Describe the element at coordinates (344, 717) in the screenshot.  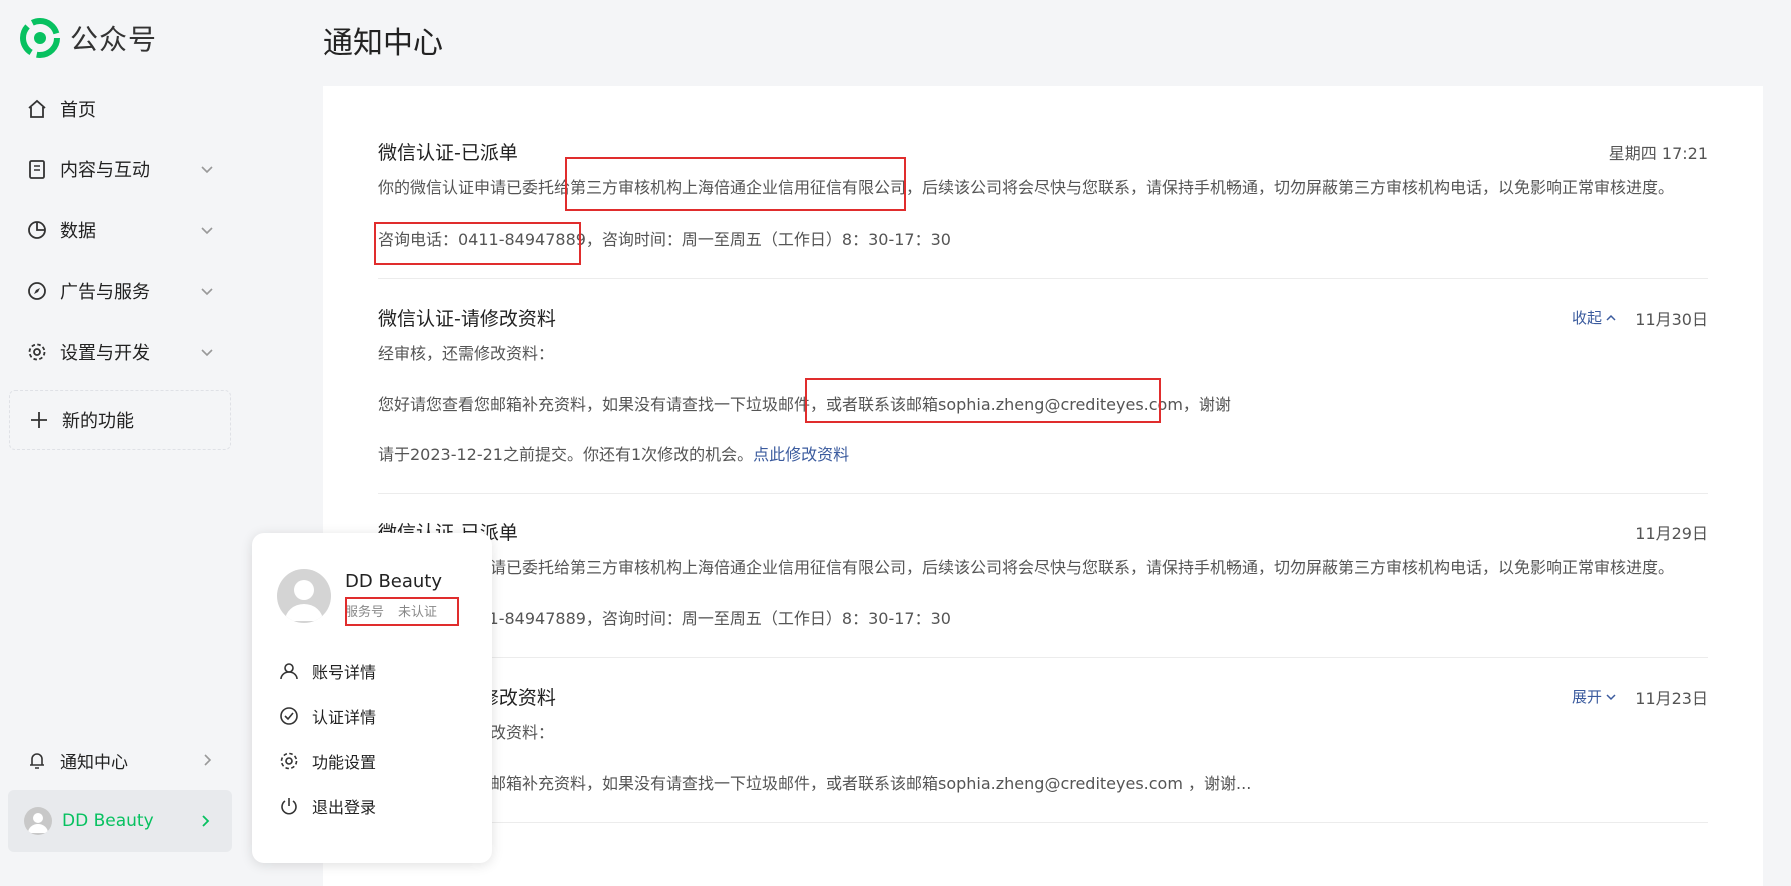
I see `menu-item-label: 认证详情` at that location.